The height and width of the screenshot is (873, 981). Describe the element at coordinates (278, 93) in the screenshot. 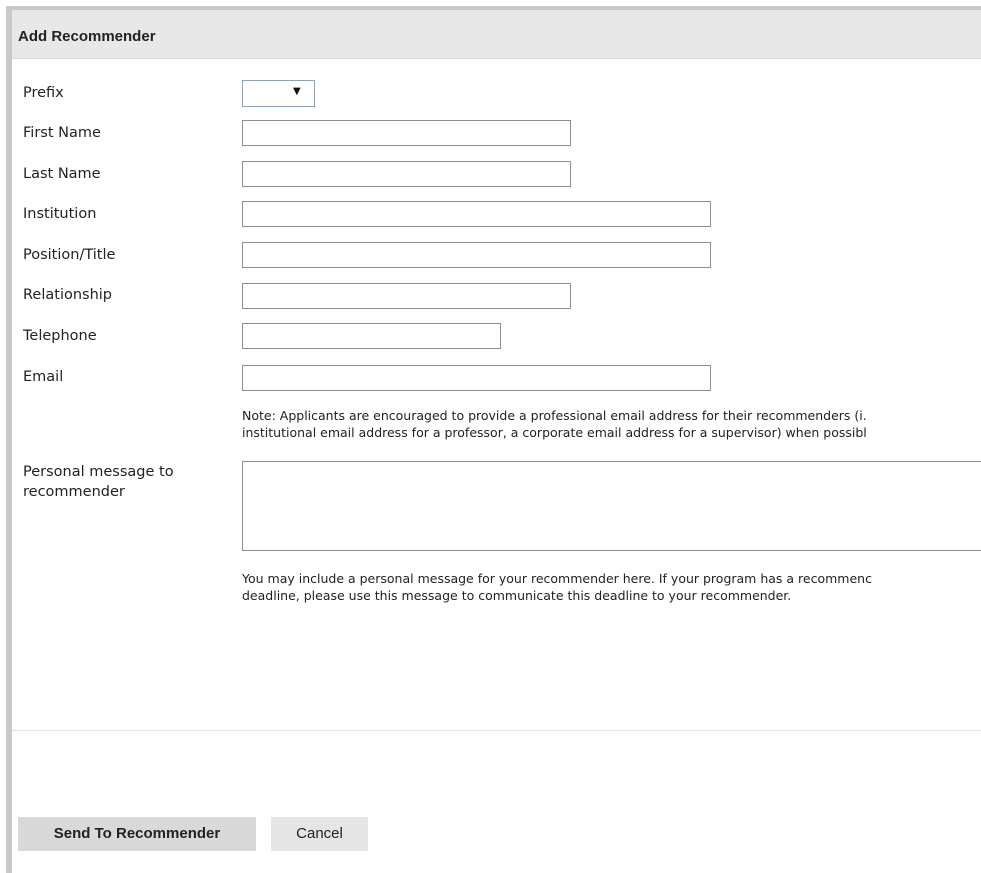

I see `prefix-select: ▼` at that location.